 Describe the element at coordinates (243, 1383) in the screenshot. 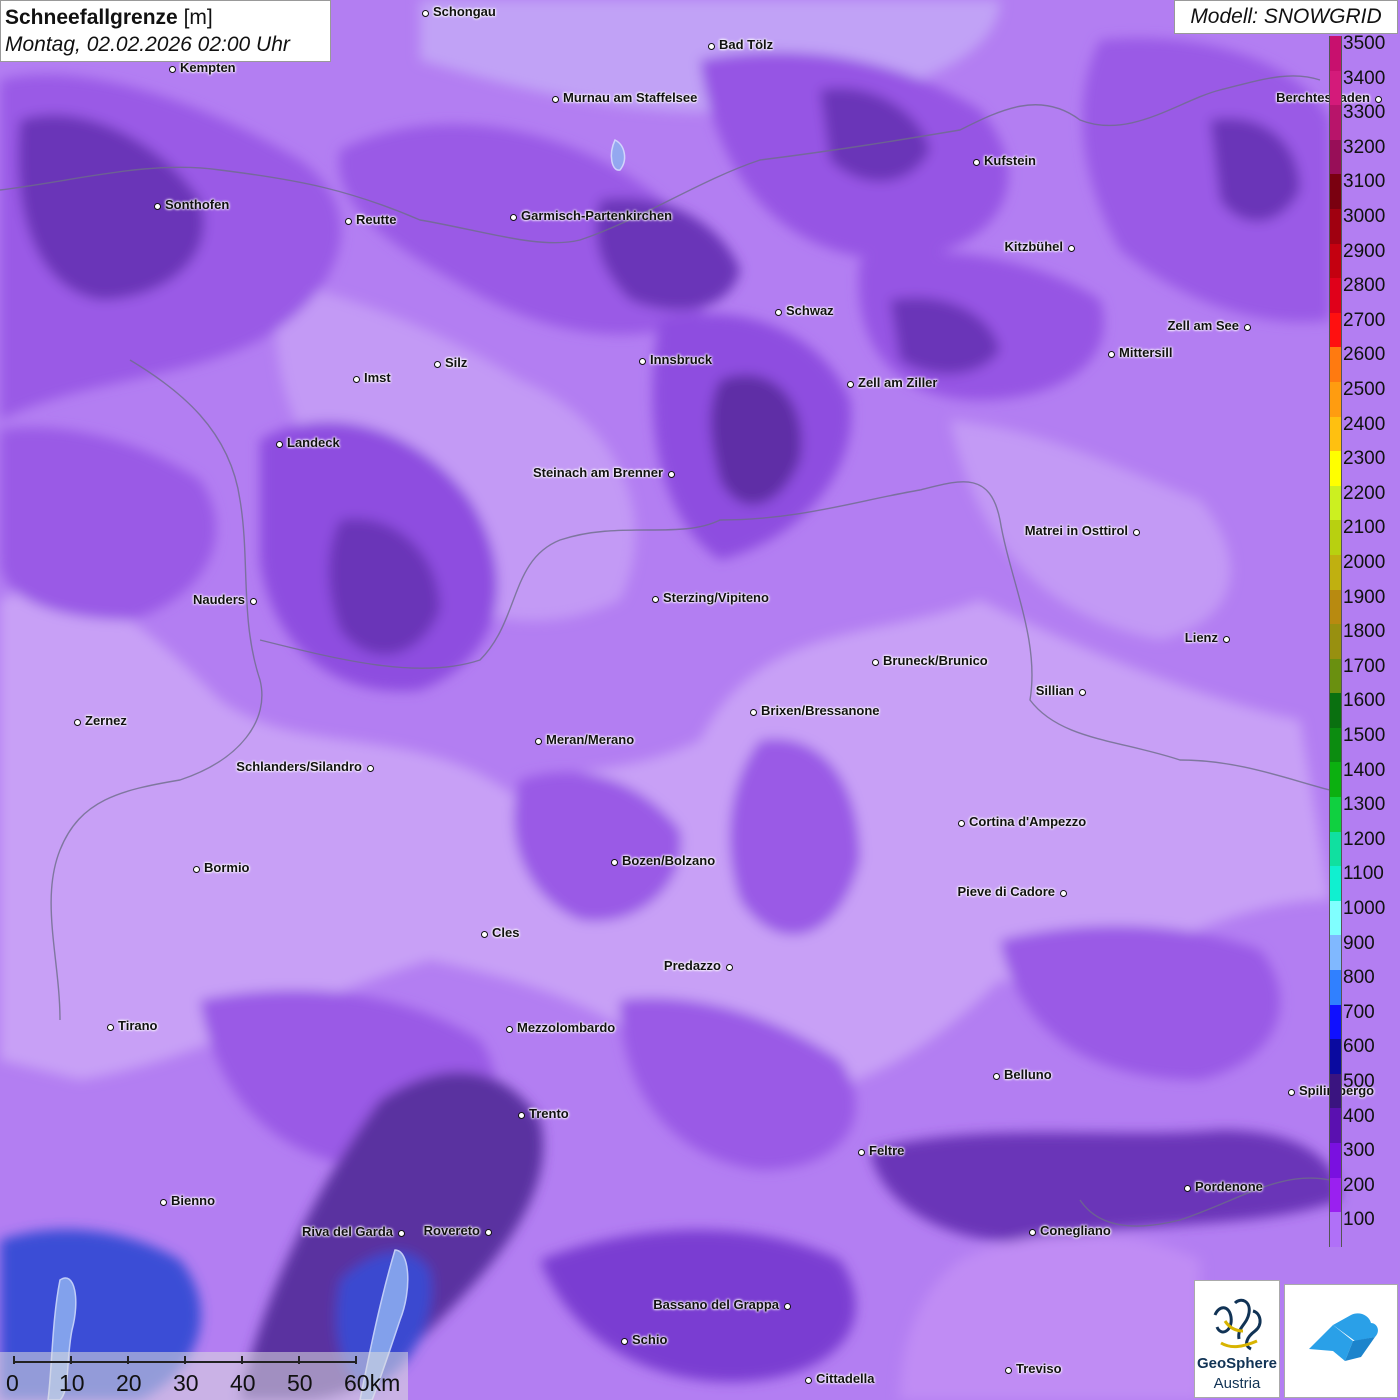

I see `scale-label: 40` at that location.